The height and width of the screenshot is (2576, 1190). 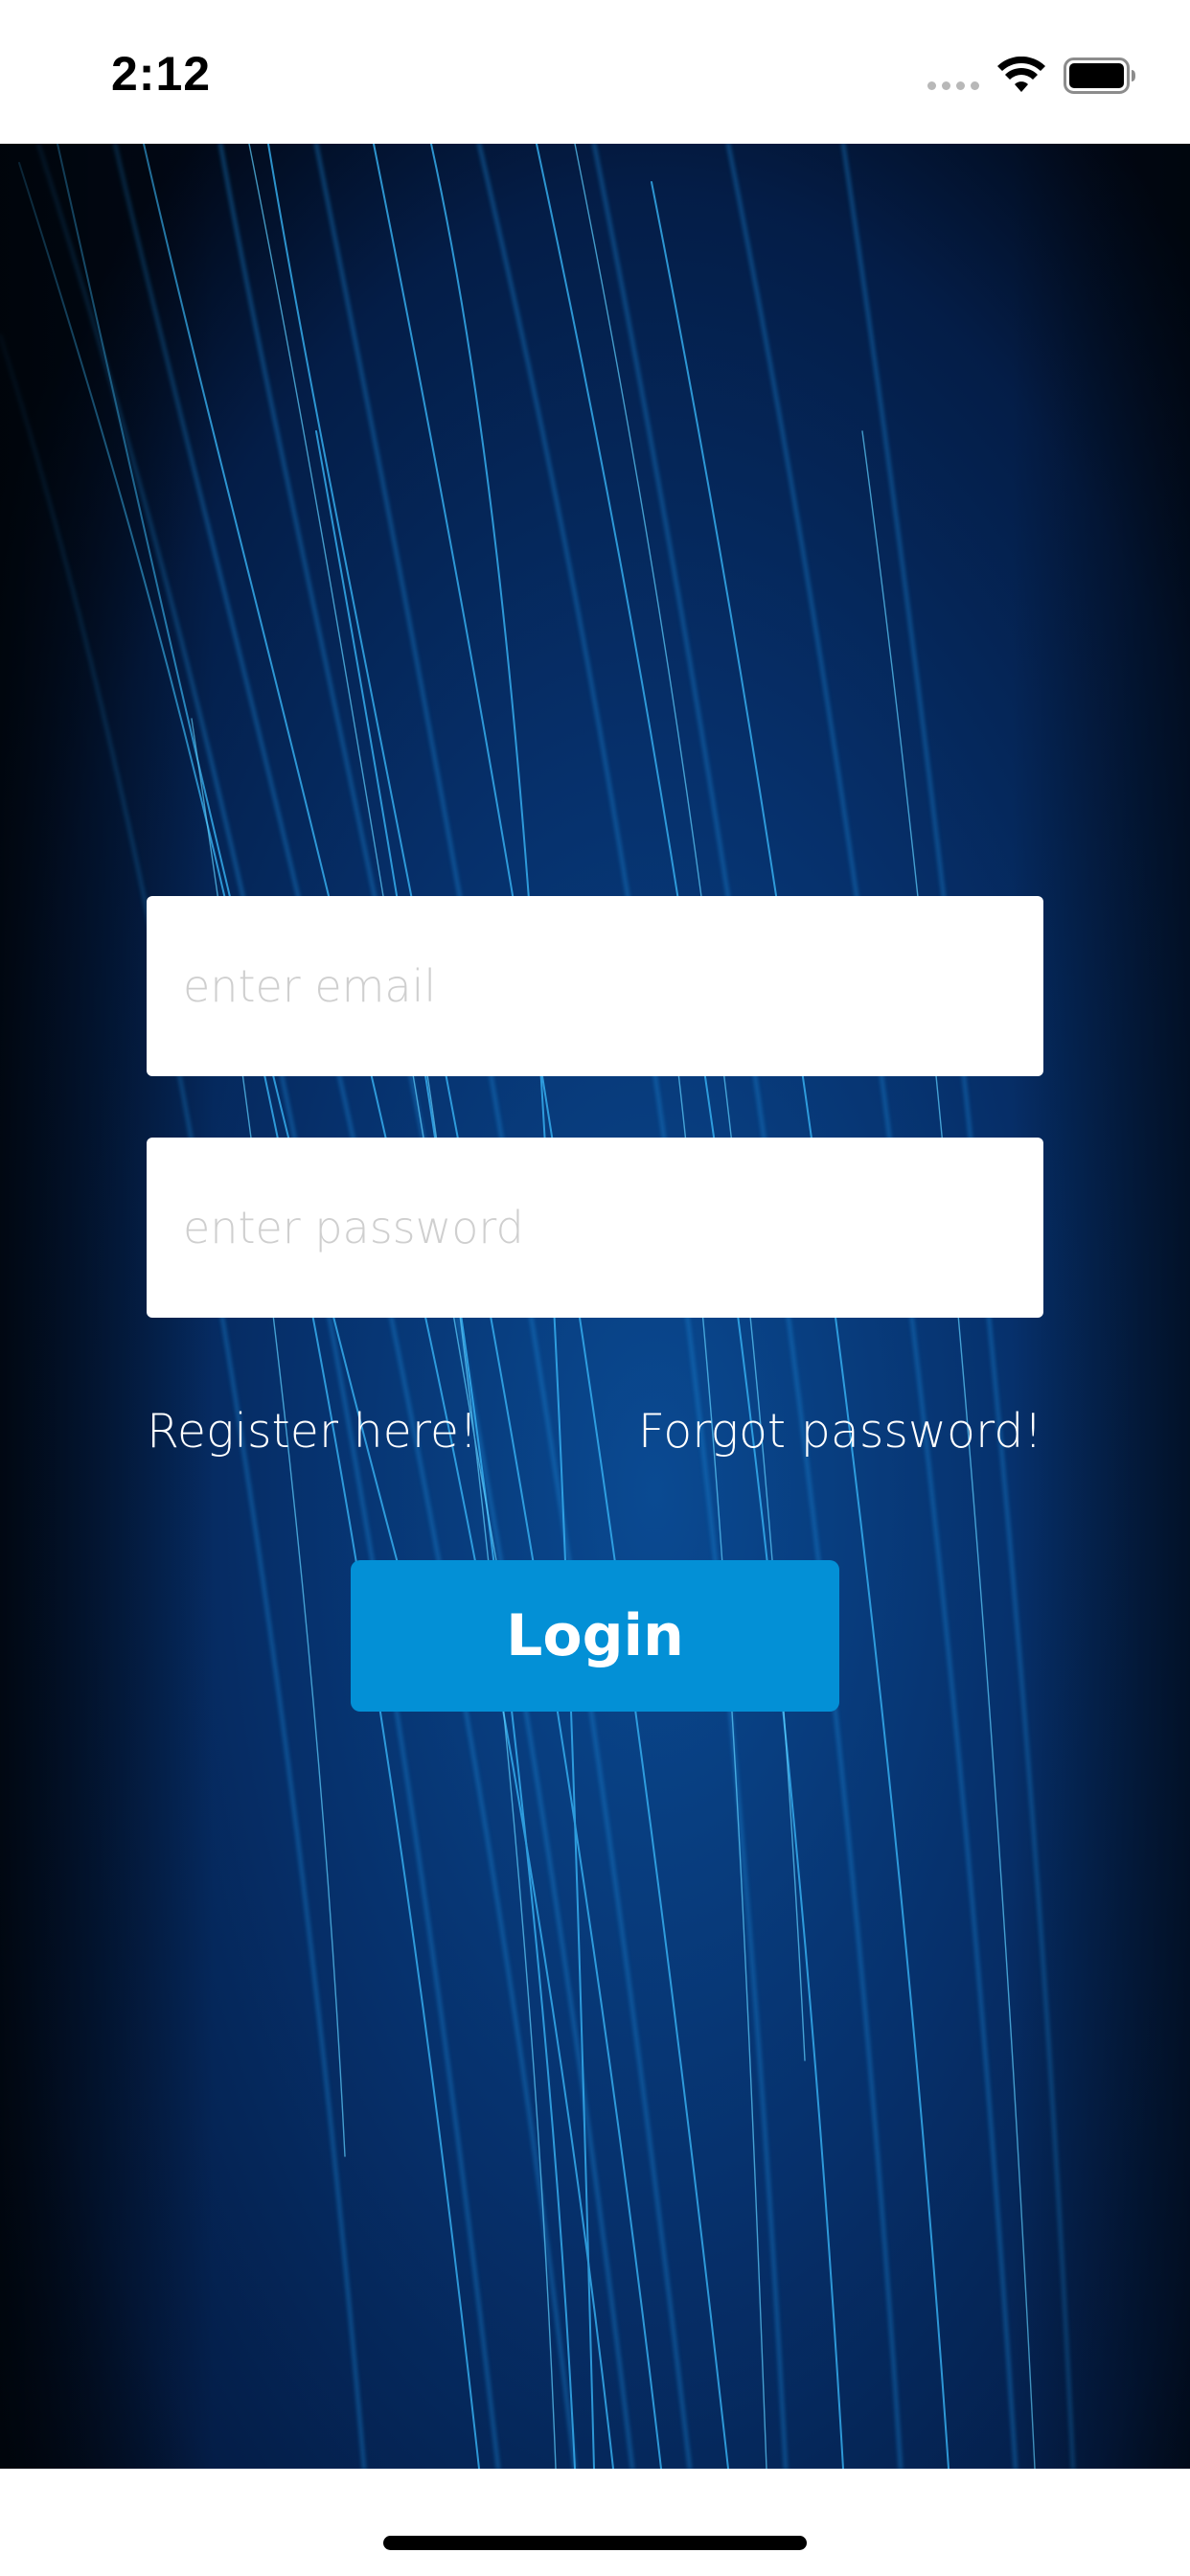 I want to click on home-indicator-area, so click(x=595, y=2522).